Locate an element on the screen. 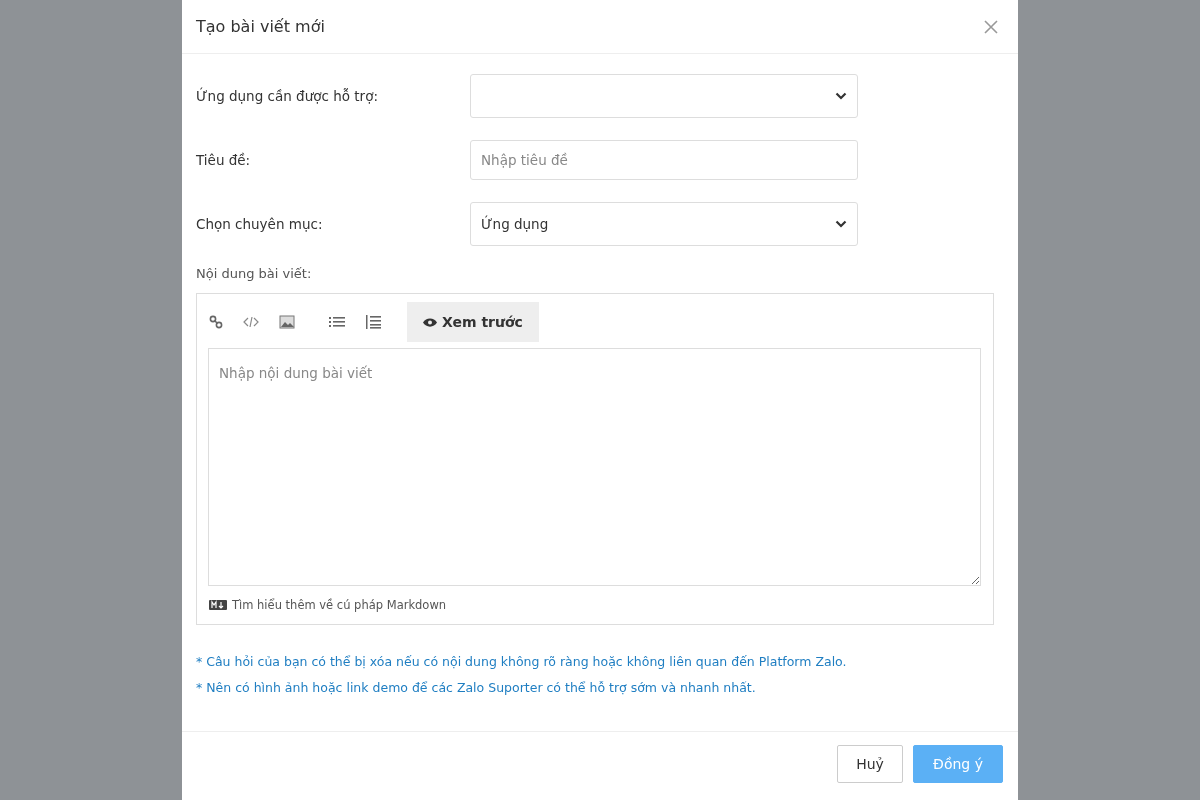 Image resolution: width=1200 pixels, height=800 pixels. close-icon is located at coordinates (991, 26).